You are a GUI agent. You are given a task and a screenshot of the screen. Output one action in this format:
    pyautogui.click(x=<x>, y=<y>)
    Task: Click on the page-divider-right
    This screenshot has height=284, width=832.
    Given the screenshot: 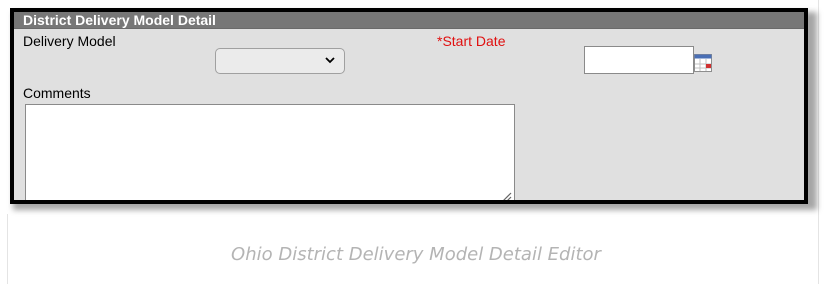 What is the action you would take?
    pyautogui.click(x=818, y=142)
    